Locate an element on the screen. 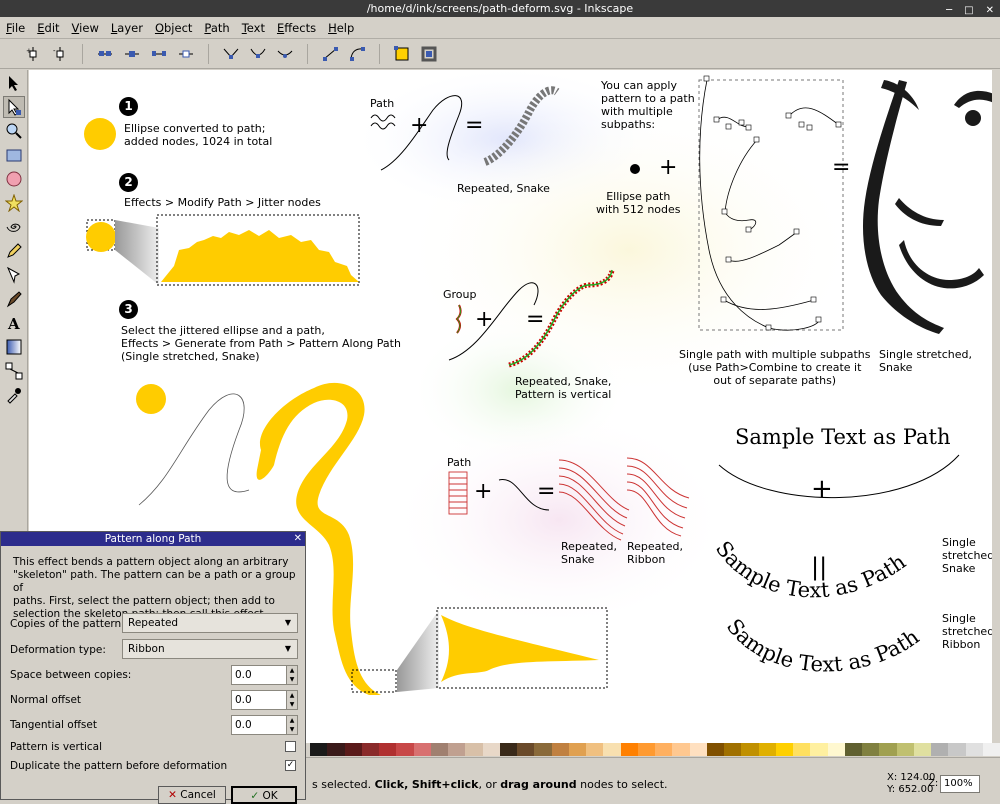  jitter-zoom is located at coordinates (260, 256).